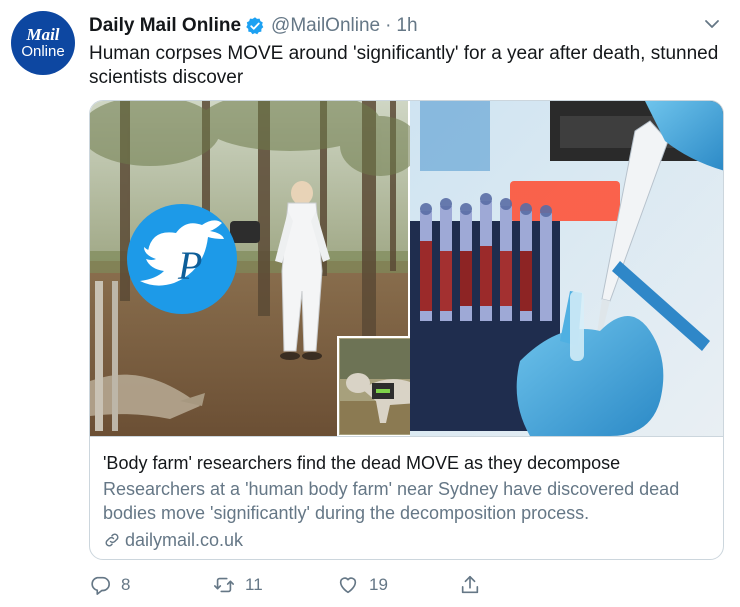 The width and height of the screenshot is (740, 607). I want to click on link-icon, so click(112, 540).